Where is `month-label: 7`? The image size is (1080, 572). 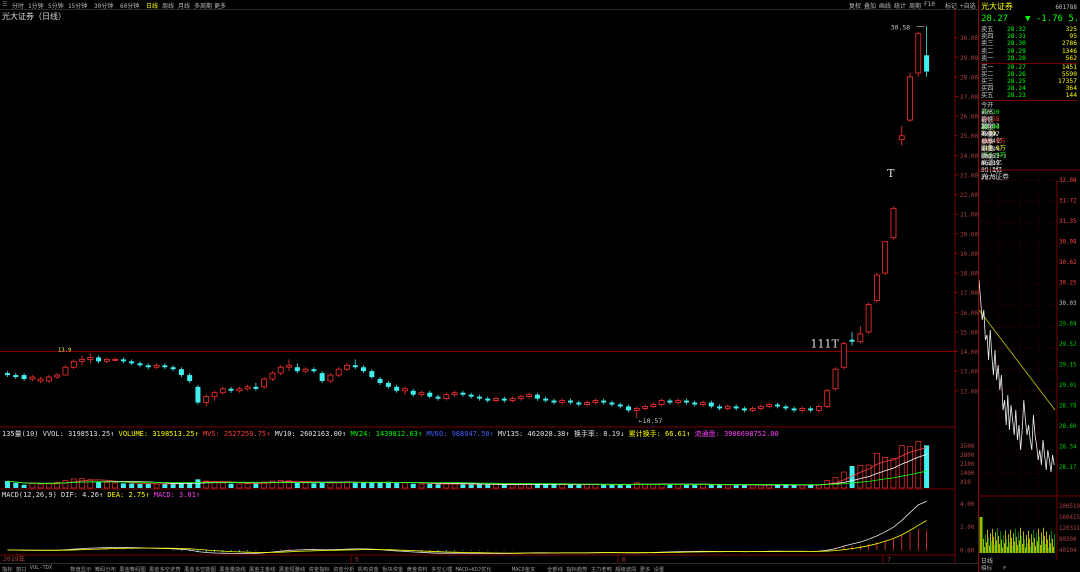
month-label: 7 is located at coordinates (889, 560).